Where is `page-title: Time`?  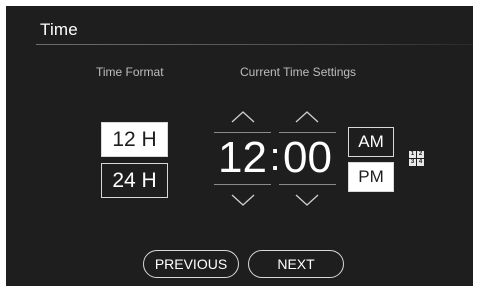
page-title: Time is located at coordinates (59, 29).